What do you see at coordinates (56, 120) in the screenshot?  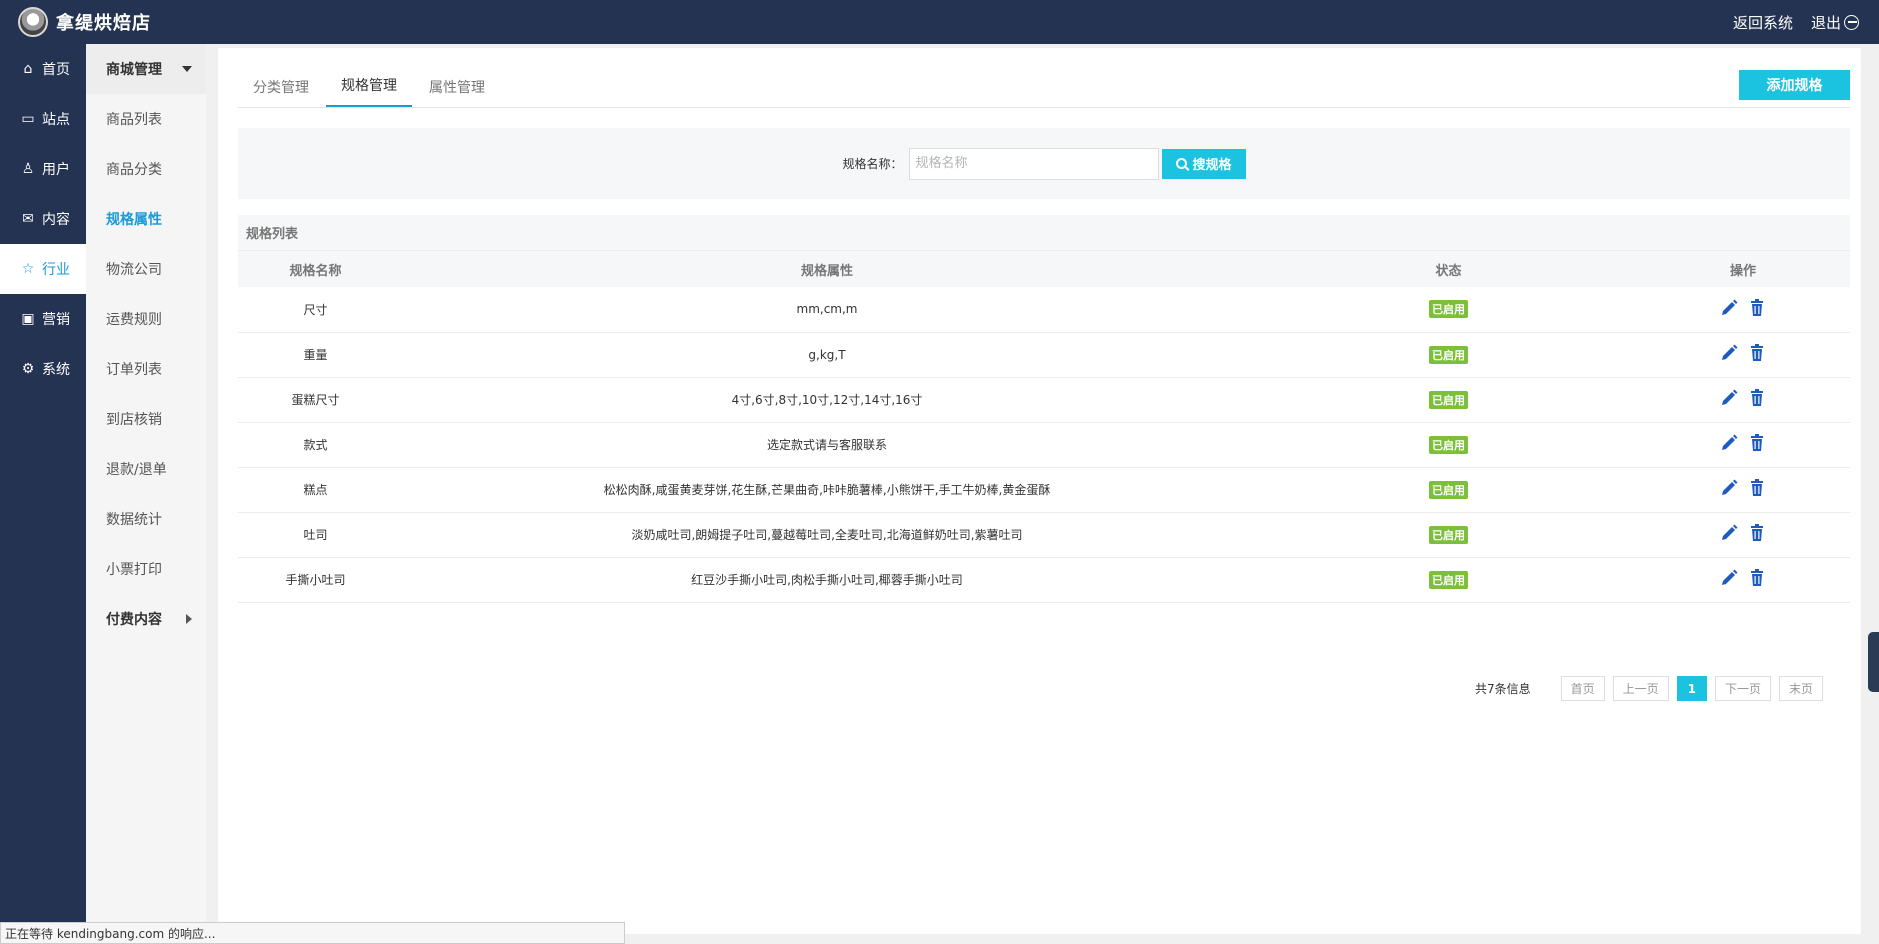 I see `main-nav-label: 站点` at bounding box center [56, 120].